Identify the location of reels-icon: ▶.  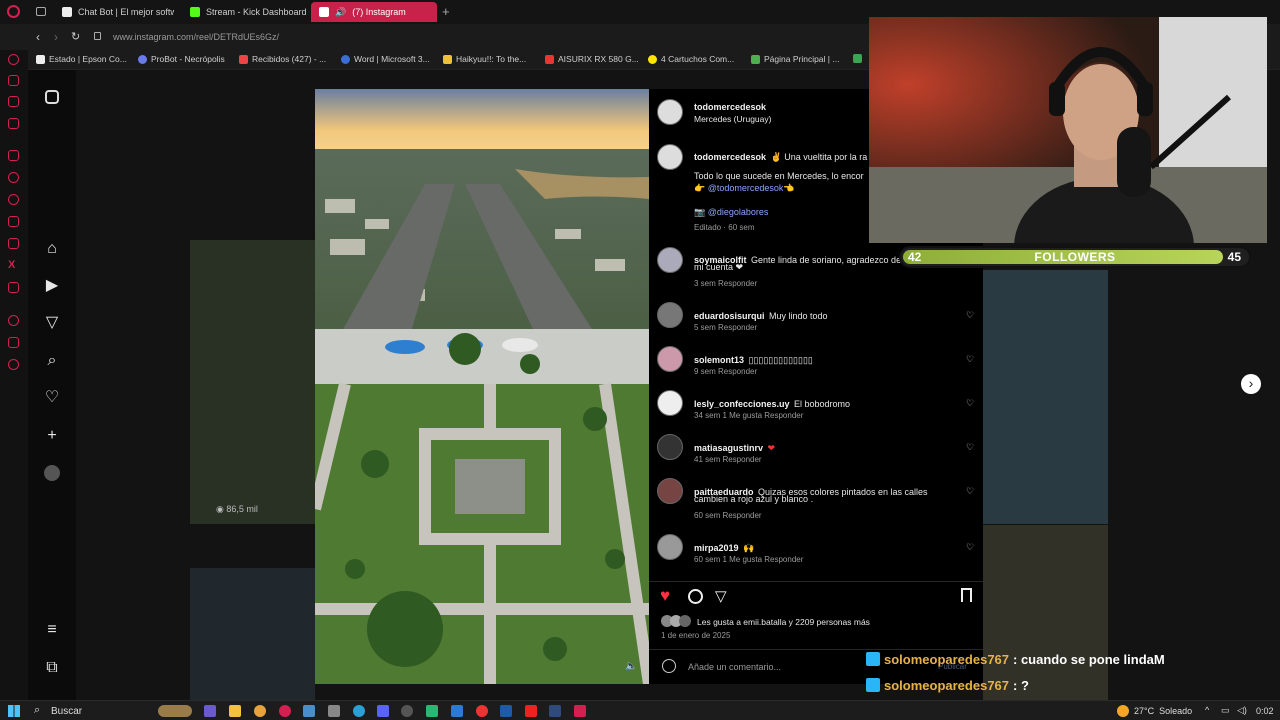
(52, 286).